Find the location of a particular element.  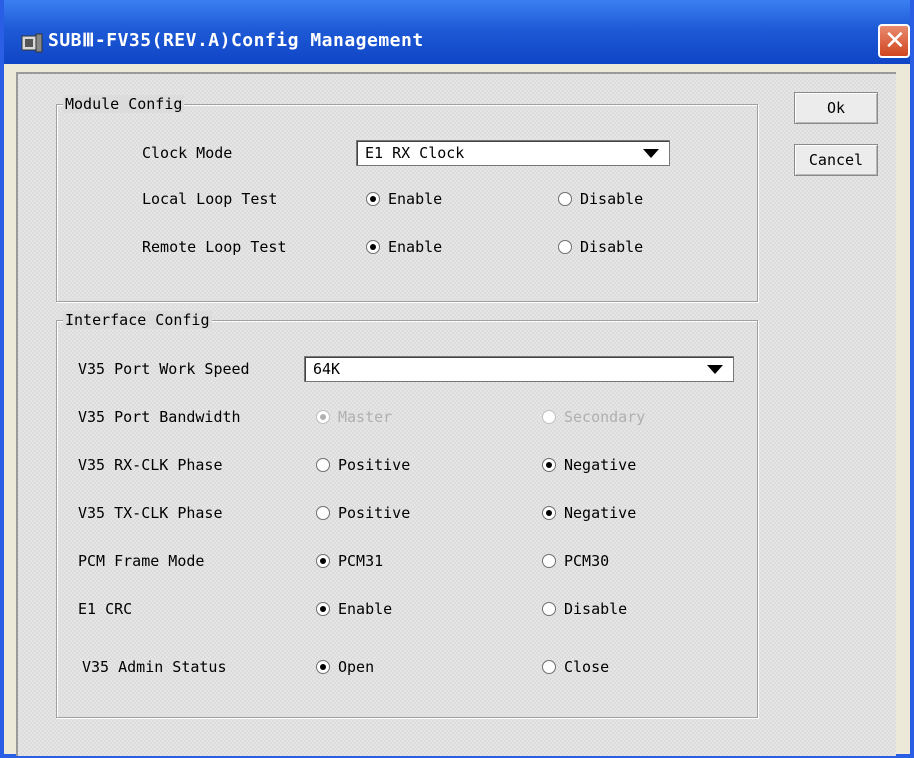

close-icon: ✕ is located at coordinates (895, 41).